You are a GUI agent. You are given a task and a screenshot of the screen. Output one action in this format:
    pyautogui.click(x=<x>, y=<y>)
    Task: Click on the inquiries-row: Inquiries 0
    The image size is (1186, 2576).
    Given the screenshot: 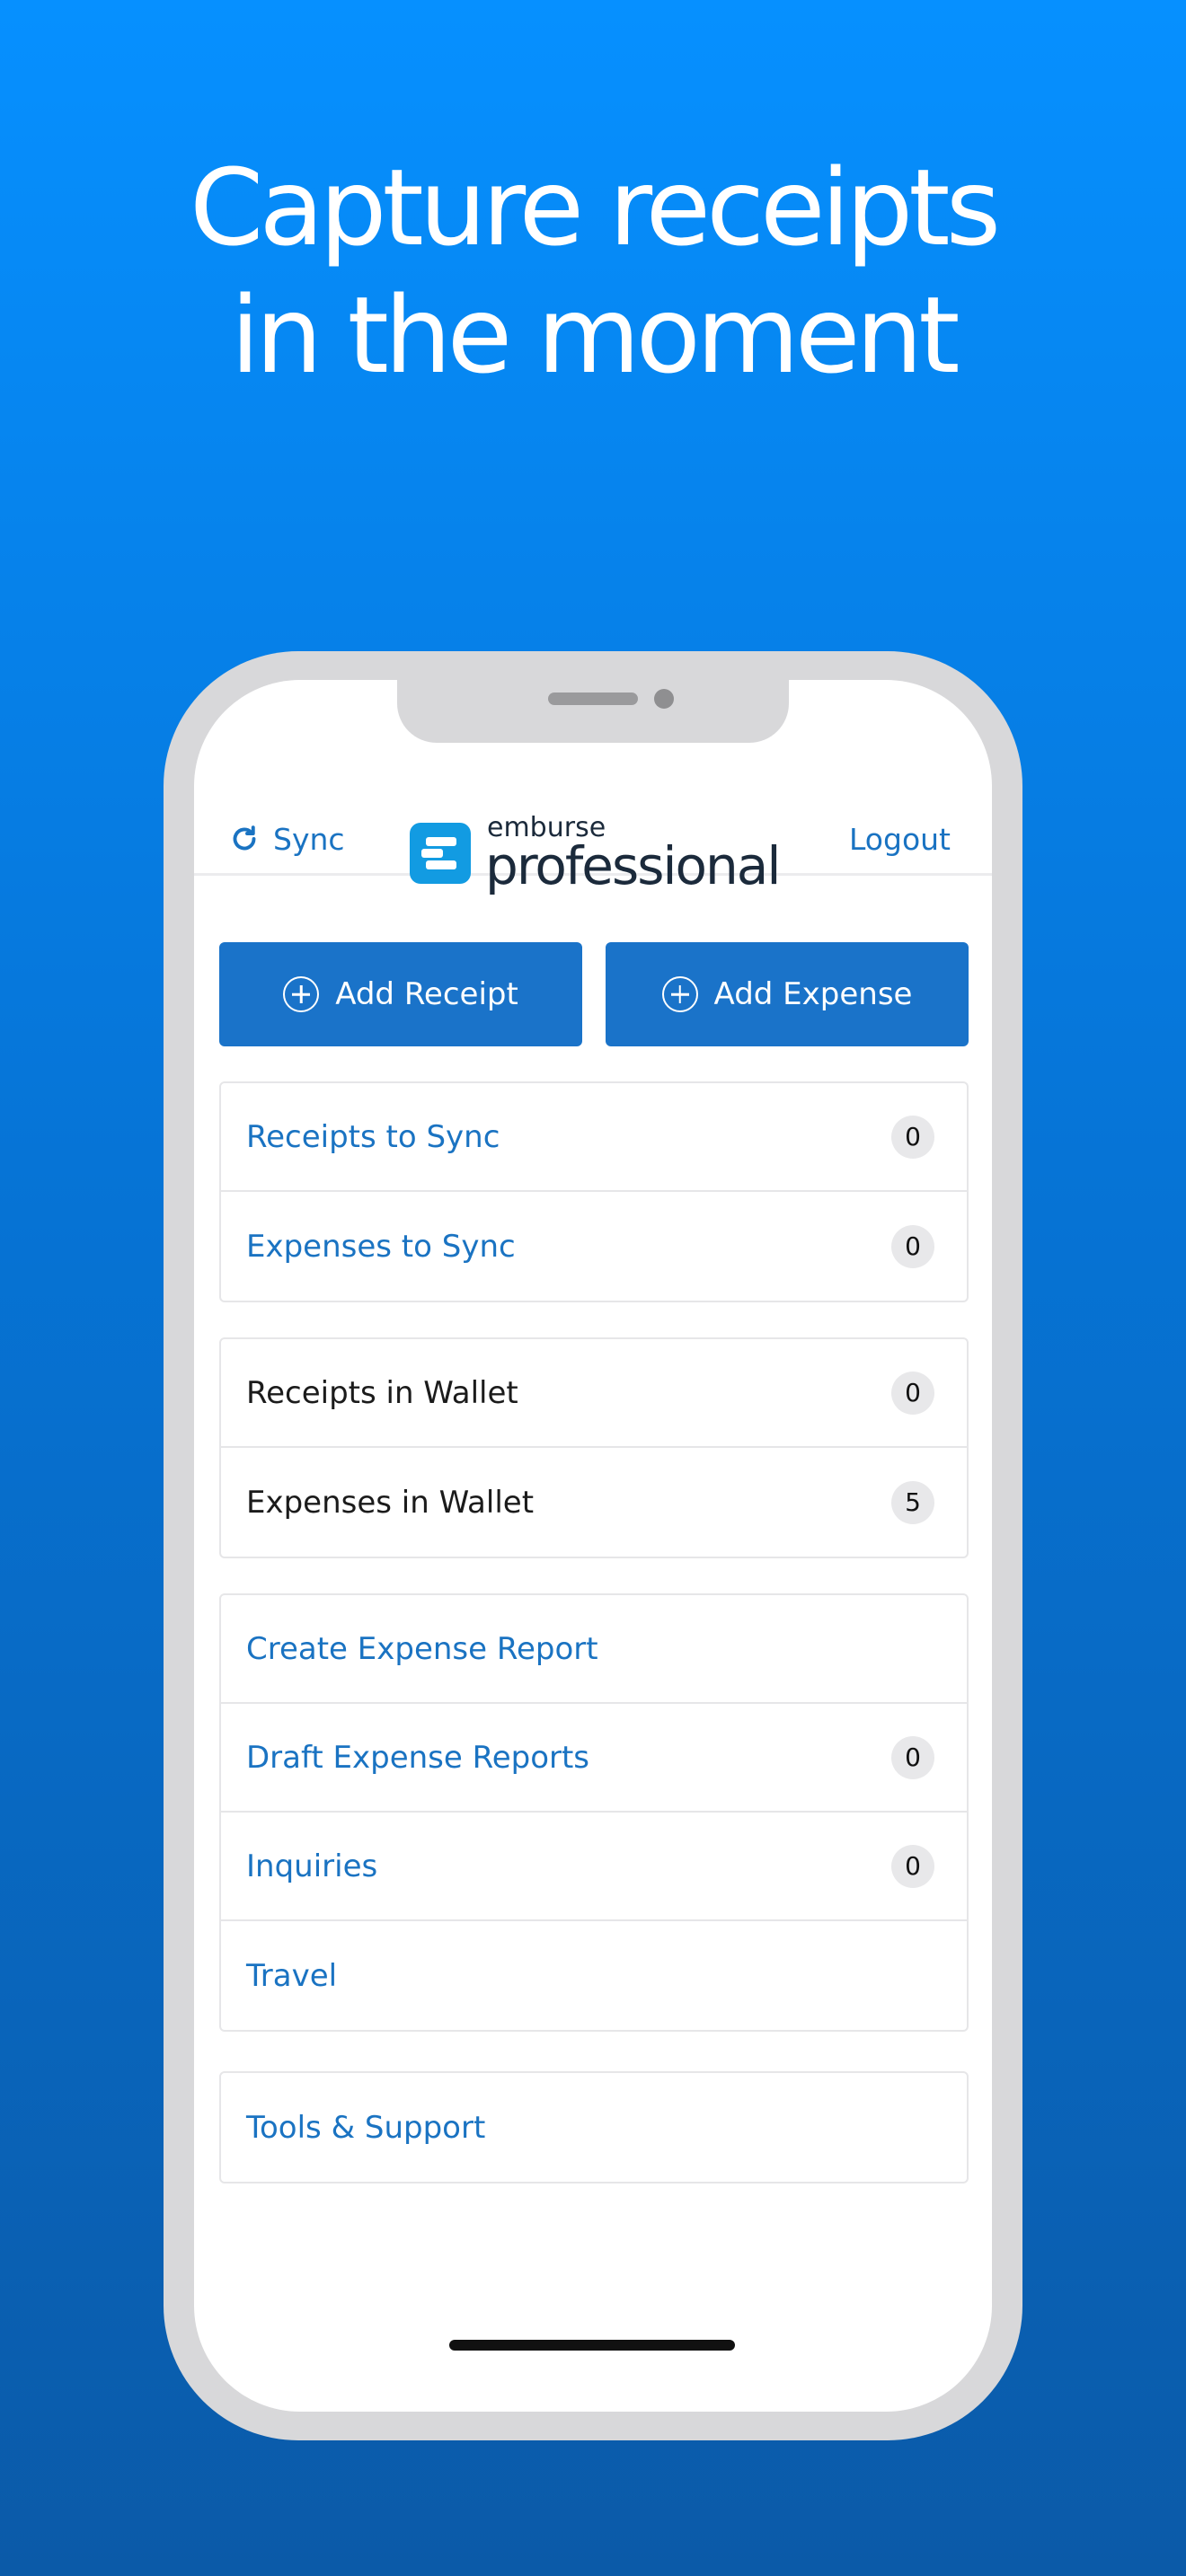 What is the action you would take?
    pyautogui.click(x=594, y=1867)
    